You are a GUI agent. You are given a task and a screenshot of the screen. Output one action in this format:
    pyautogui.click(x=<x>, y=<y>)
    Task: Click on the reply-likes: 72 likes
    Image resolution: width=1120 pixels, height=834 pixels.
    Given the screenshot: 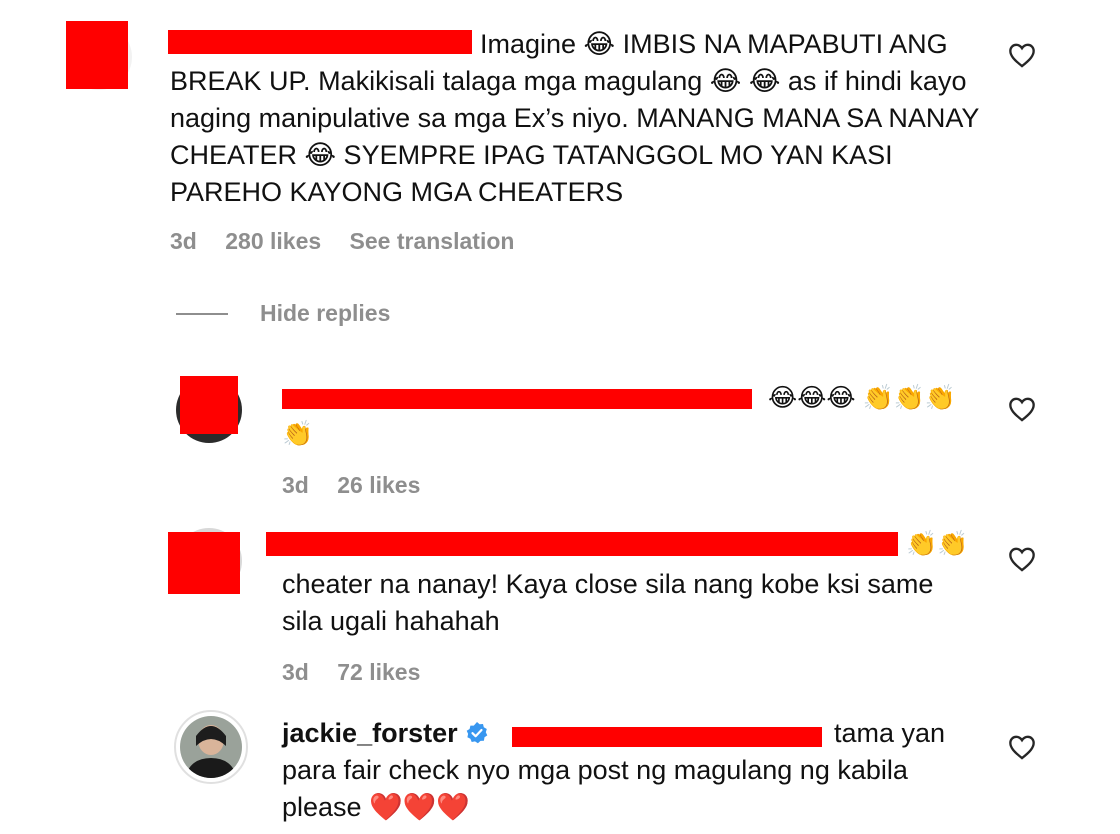 What is the action you would take?
    pyautogui.click(x=378, y=672)
    